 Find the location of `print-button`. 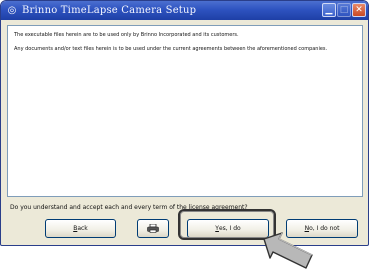

print-button is located at coordinates (153, 228).